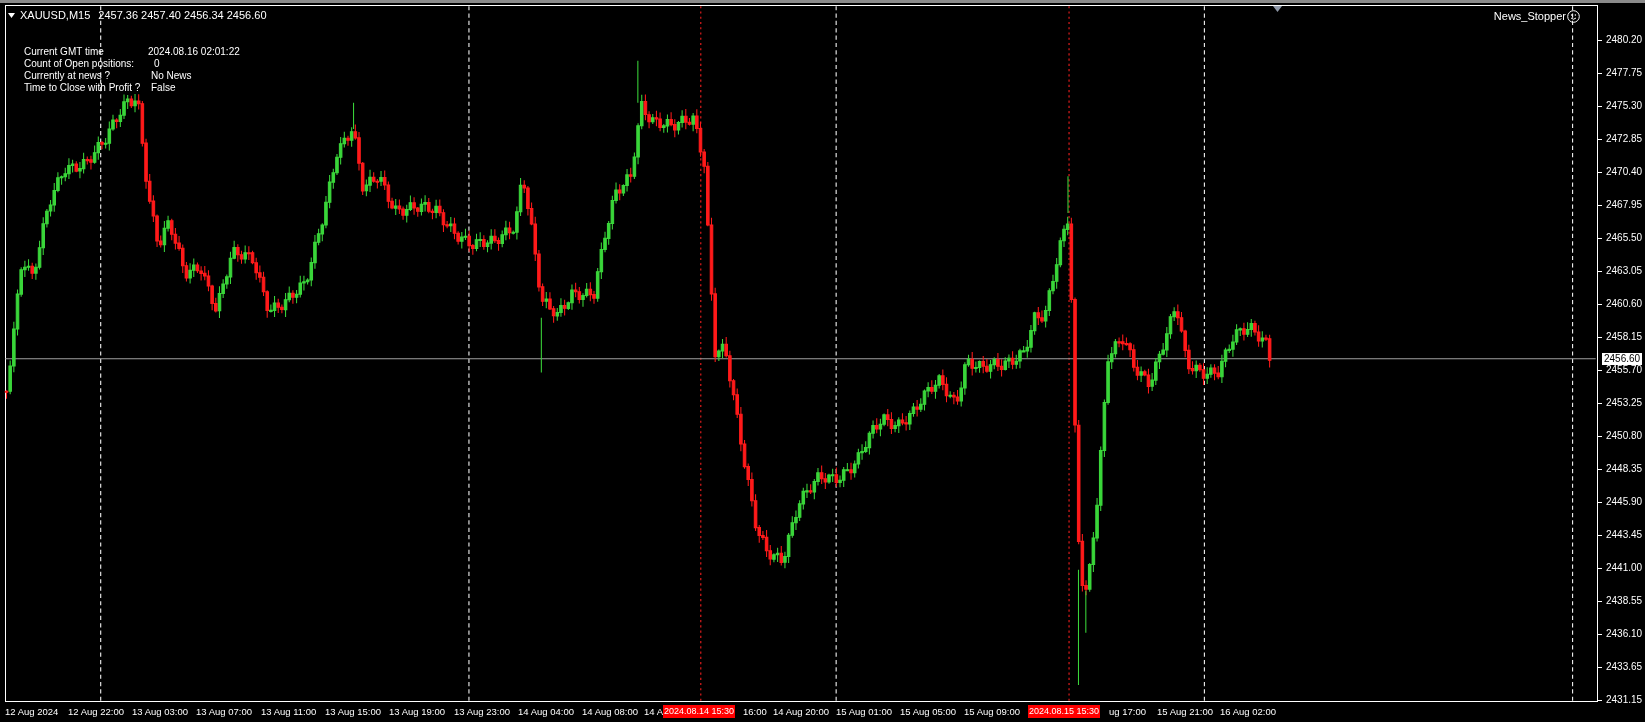  What do you see at coordinates (699, 711) in the screenshot?
I see `news-time-label: 2024.08.14 15:30` at bounding box center [699, 711].